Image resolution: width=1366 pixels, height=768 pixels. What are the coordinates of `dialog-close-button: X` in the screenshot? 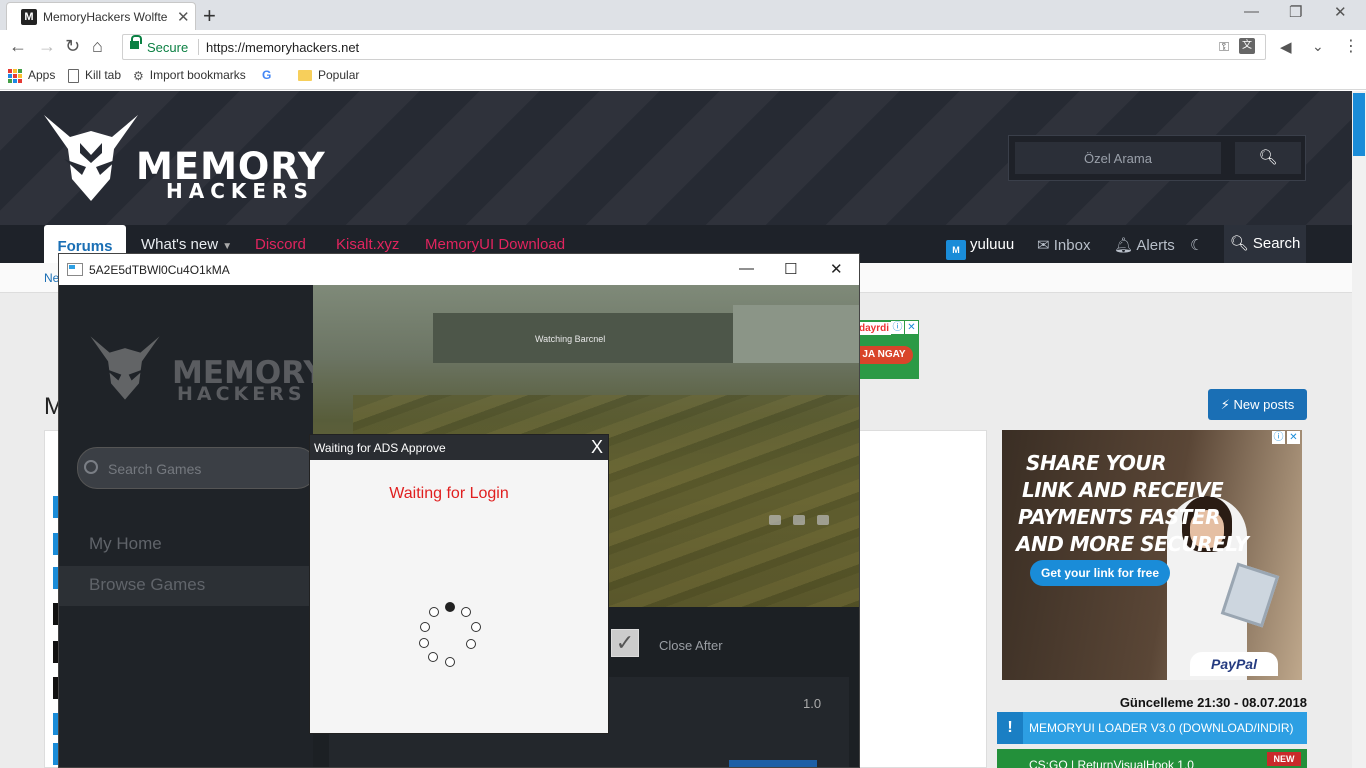 It's located at (597, 447).